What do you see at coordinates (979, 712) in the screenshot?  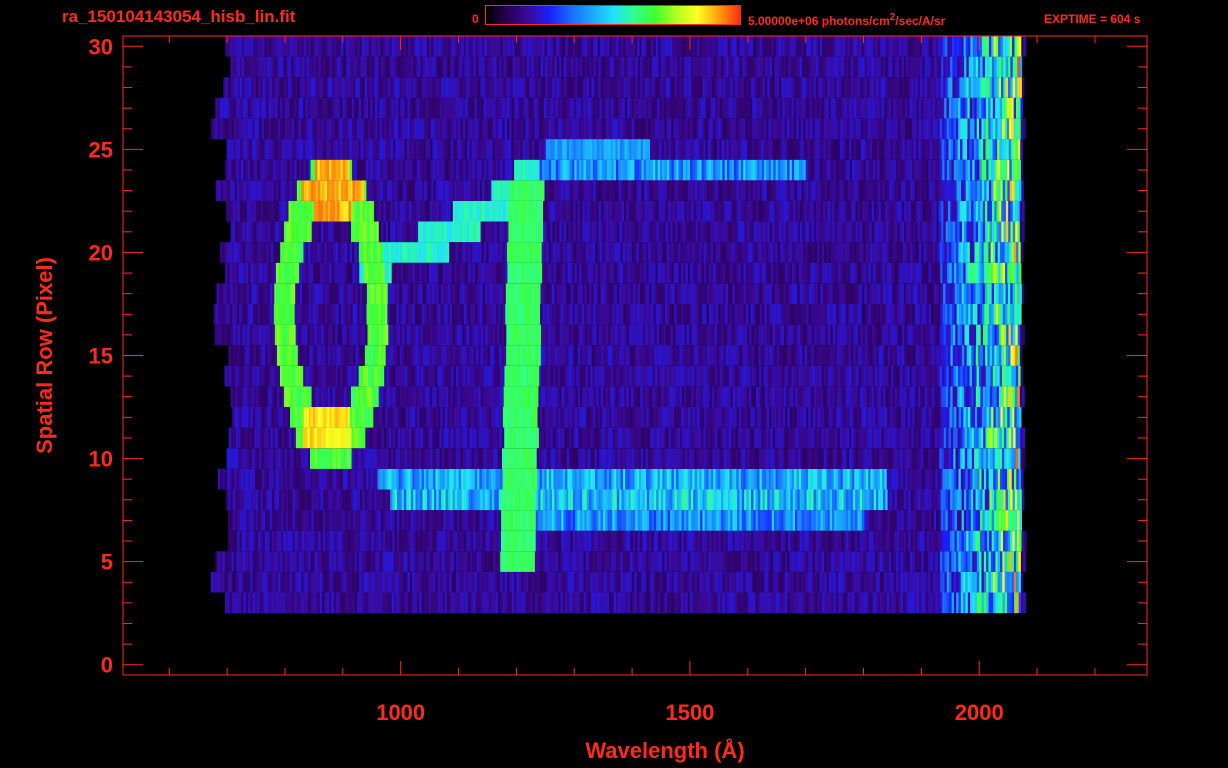 I see `x-tick-label: 2000` at bounding box center [979, 712].